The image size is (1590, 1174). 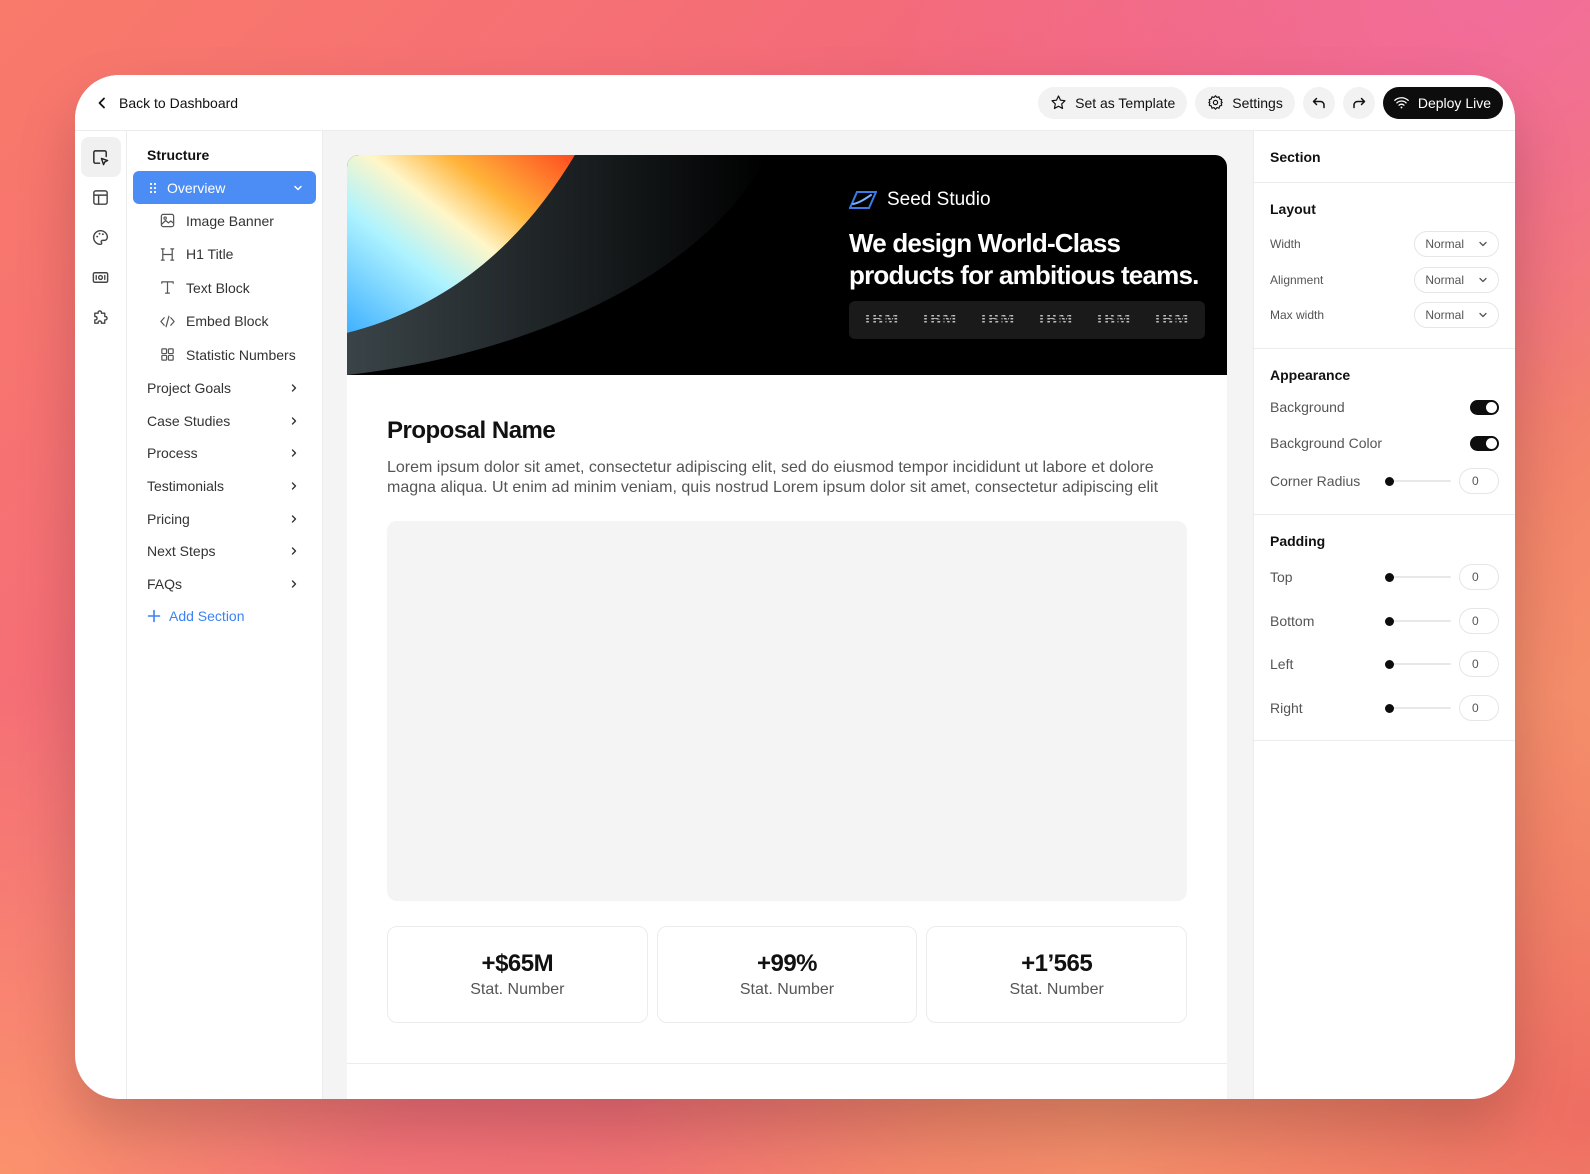 What do you see at coordinates (1444, 315) in the screenshot?
I see `max-width-value: Normal` at bounding box center [1444, 315].